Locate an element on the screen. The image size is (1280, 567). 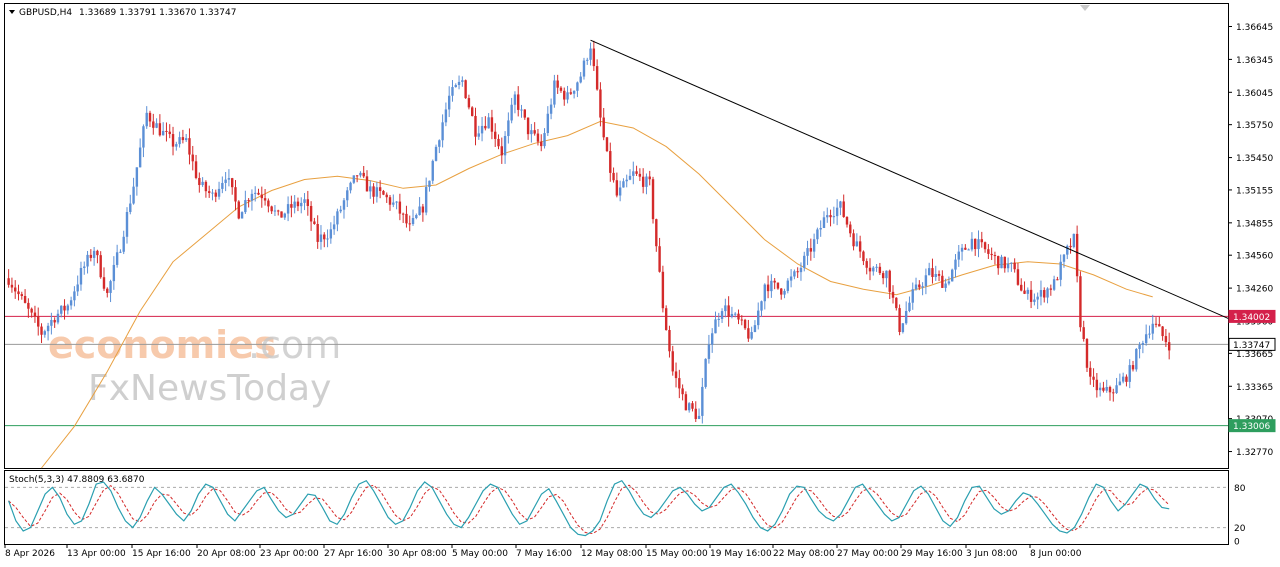
price-tick-label: 1.33665 is located at coordinates (1254, 355).